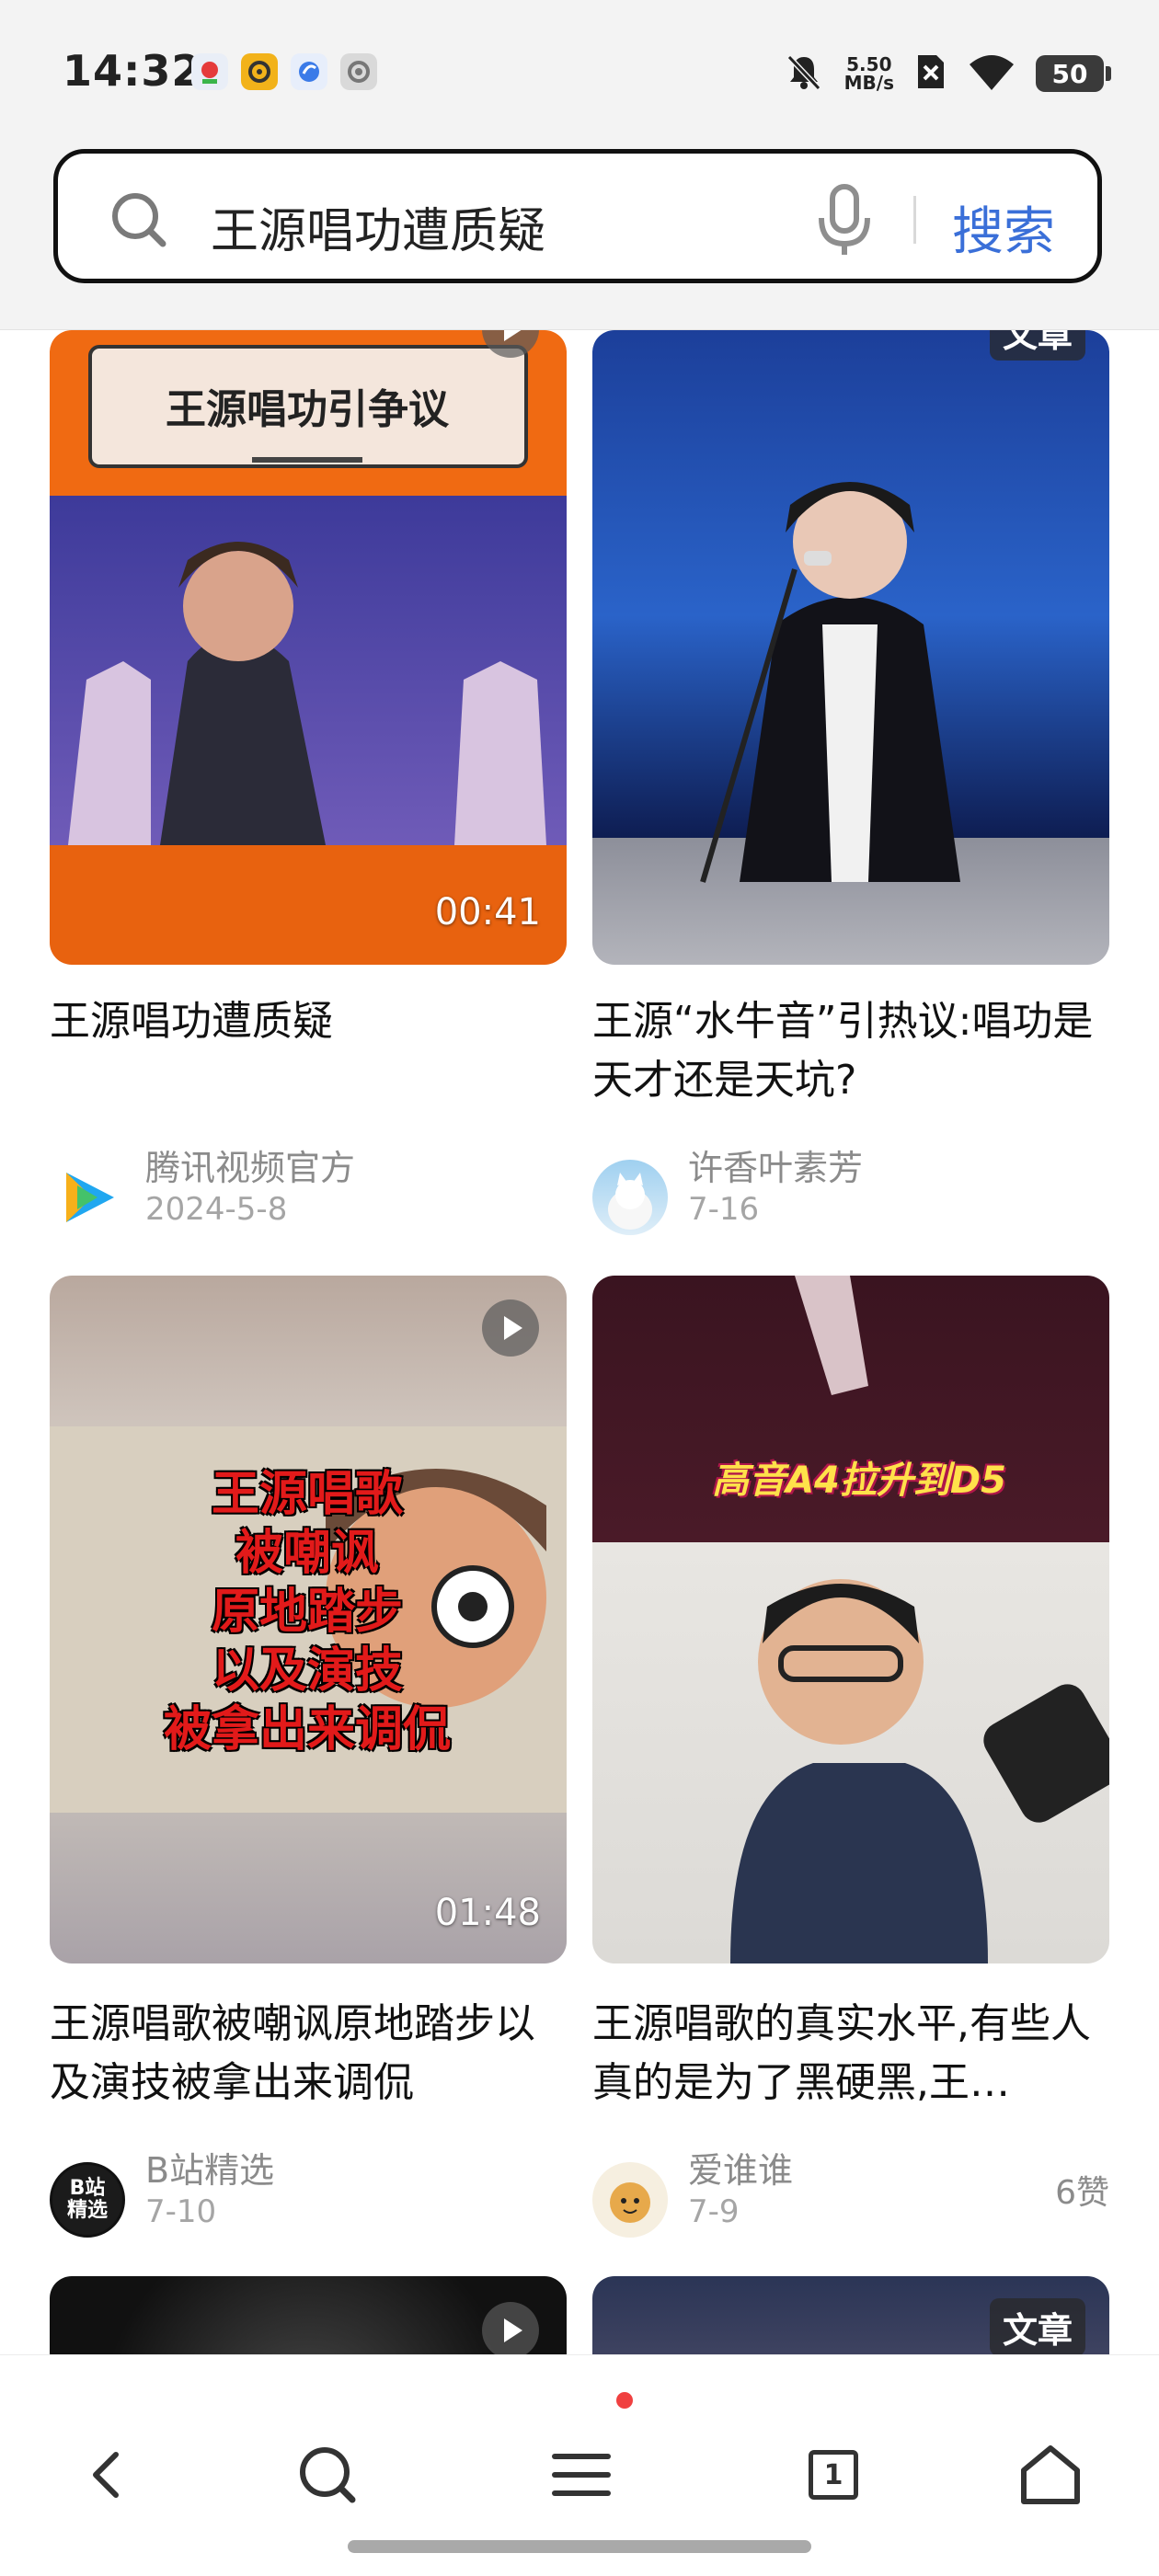 This screenshot has width=1159, height=2576. Describe the element at coordinates (250, 1164) in the screenshot. I see `author-name: 腾讯视频官方` at that location.